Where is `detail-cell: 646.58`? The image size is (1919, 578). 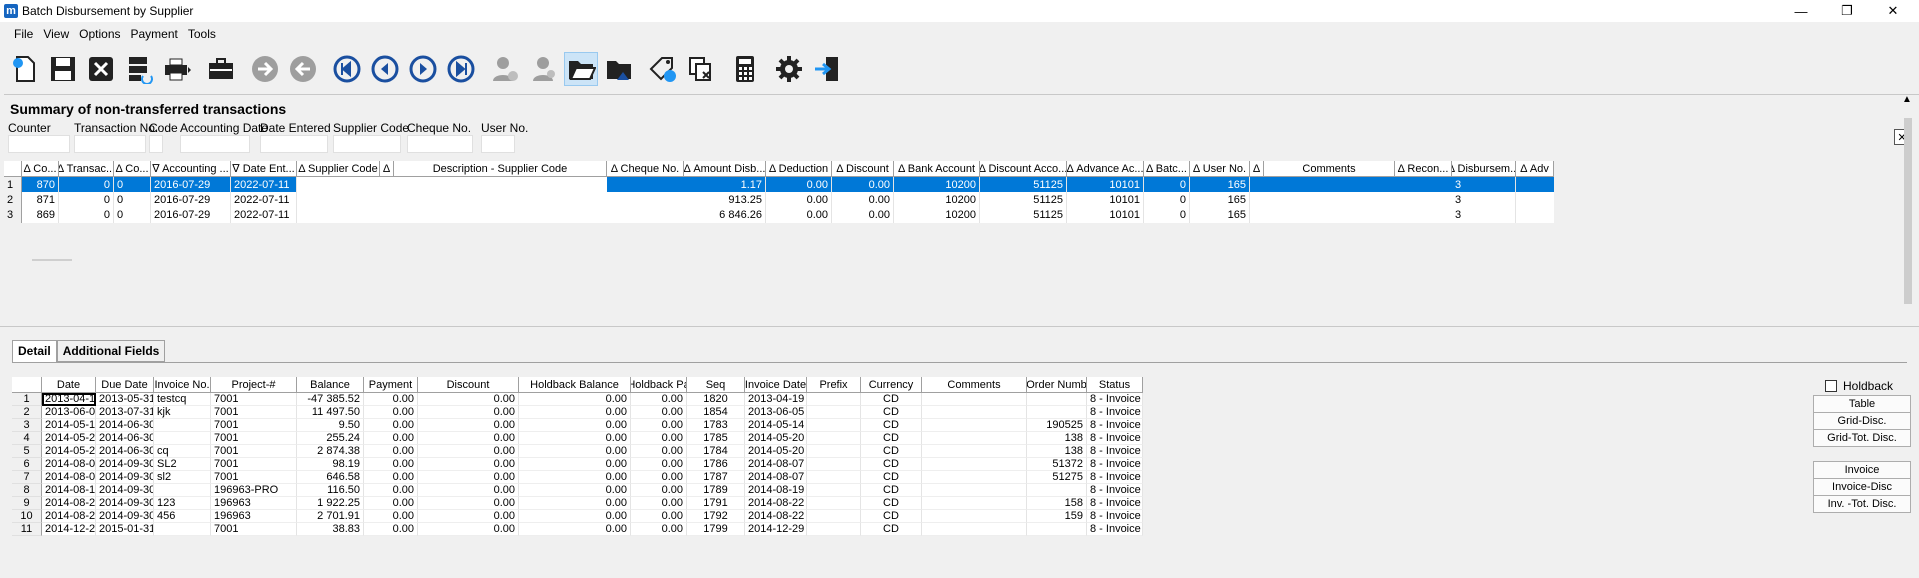 detail-cell: 646.58 is located at coordinates (330, 477).